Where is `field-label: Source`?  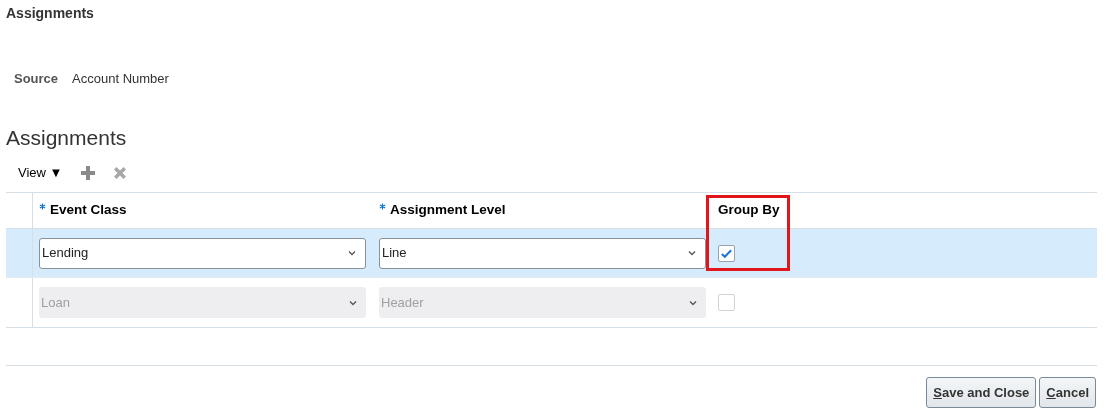 field-label: Source is located at coordinates (36, 79).